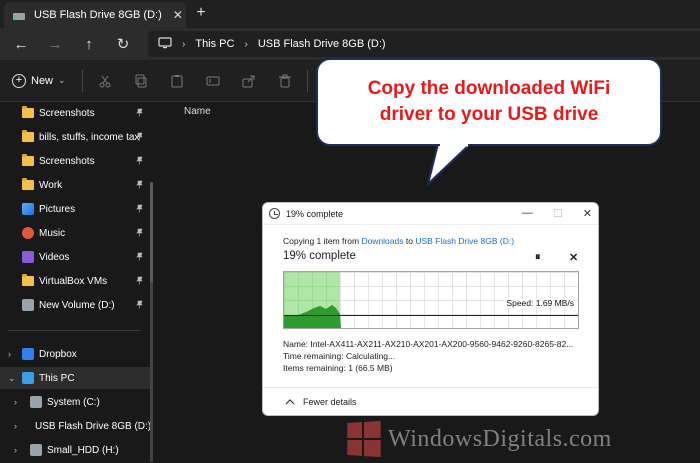  I want to click on sidebar-item-screenshots-2: Screenshots, so click(75, 161).